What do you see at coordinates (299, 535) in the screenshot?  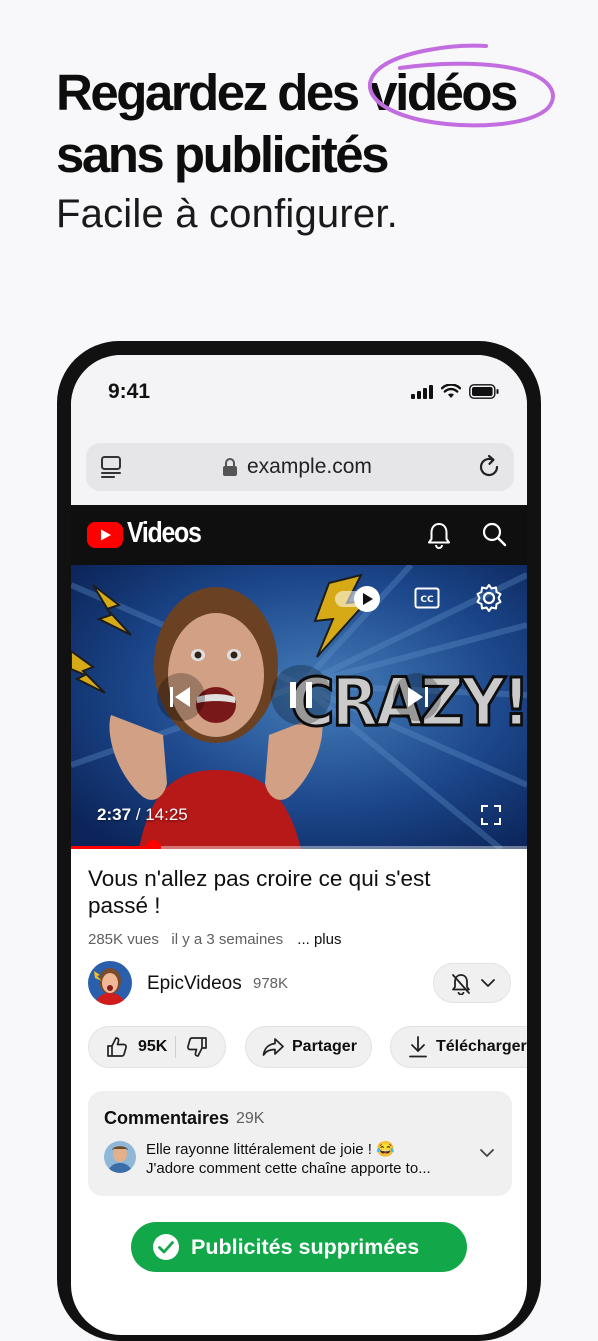 I see `app-header: Videos` at bounding box center [299, 535].